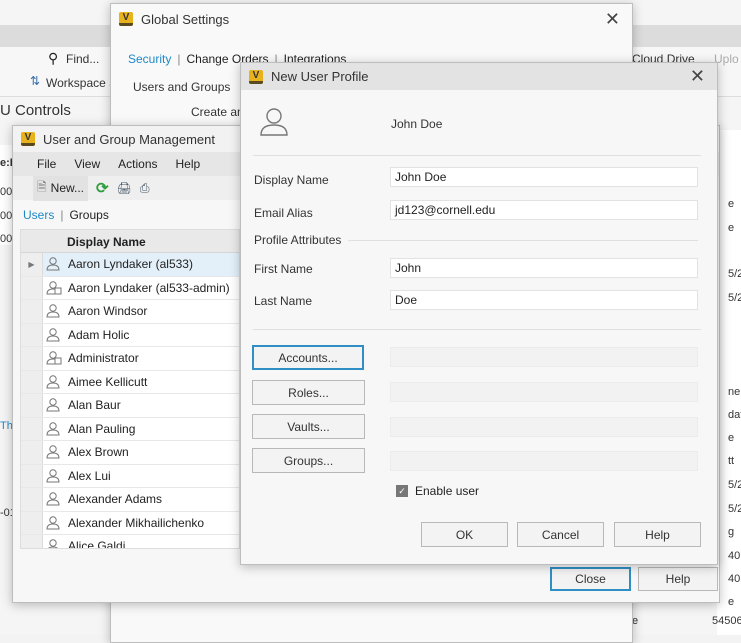 The height and width of the screenshot is (643, 741). Describe the element at coordinates (99, 334) in the screenshot. I see `user-name: Adam Holic` at that location.